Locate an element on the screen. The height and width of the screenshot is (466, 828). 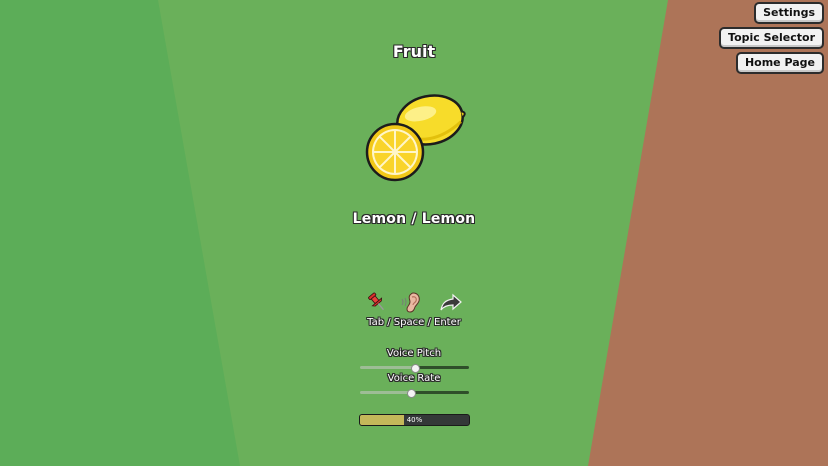
voice-rate-slider is located at coordinates (414, 393).